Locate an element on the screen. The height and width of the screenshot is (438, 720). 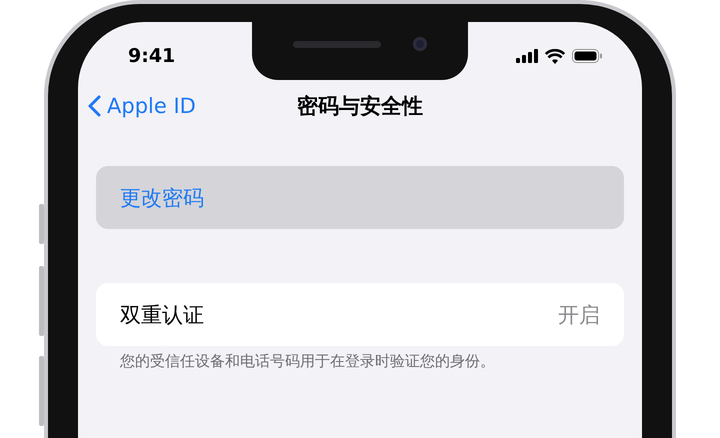
row-label: 双重认证 is located at coordinates (162, 315).